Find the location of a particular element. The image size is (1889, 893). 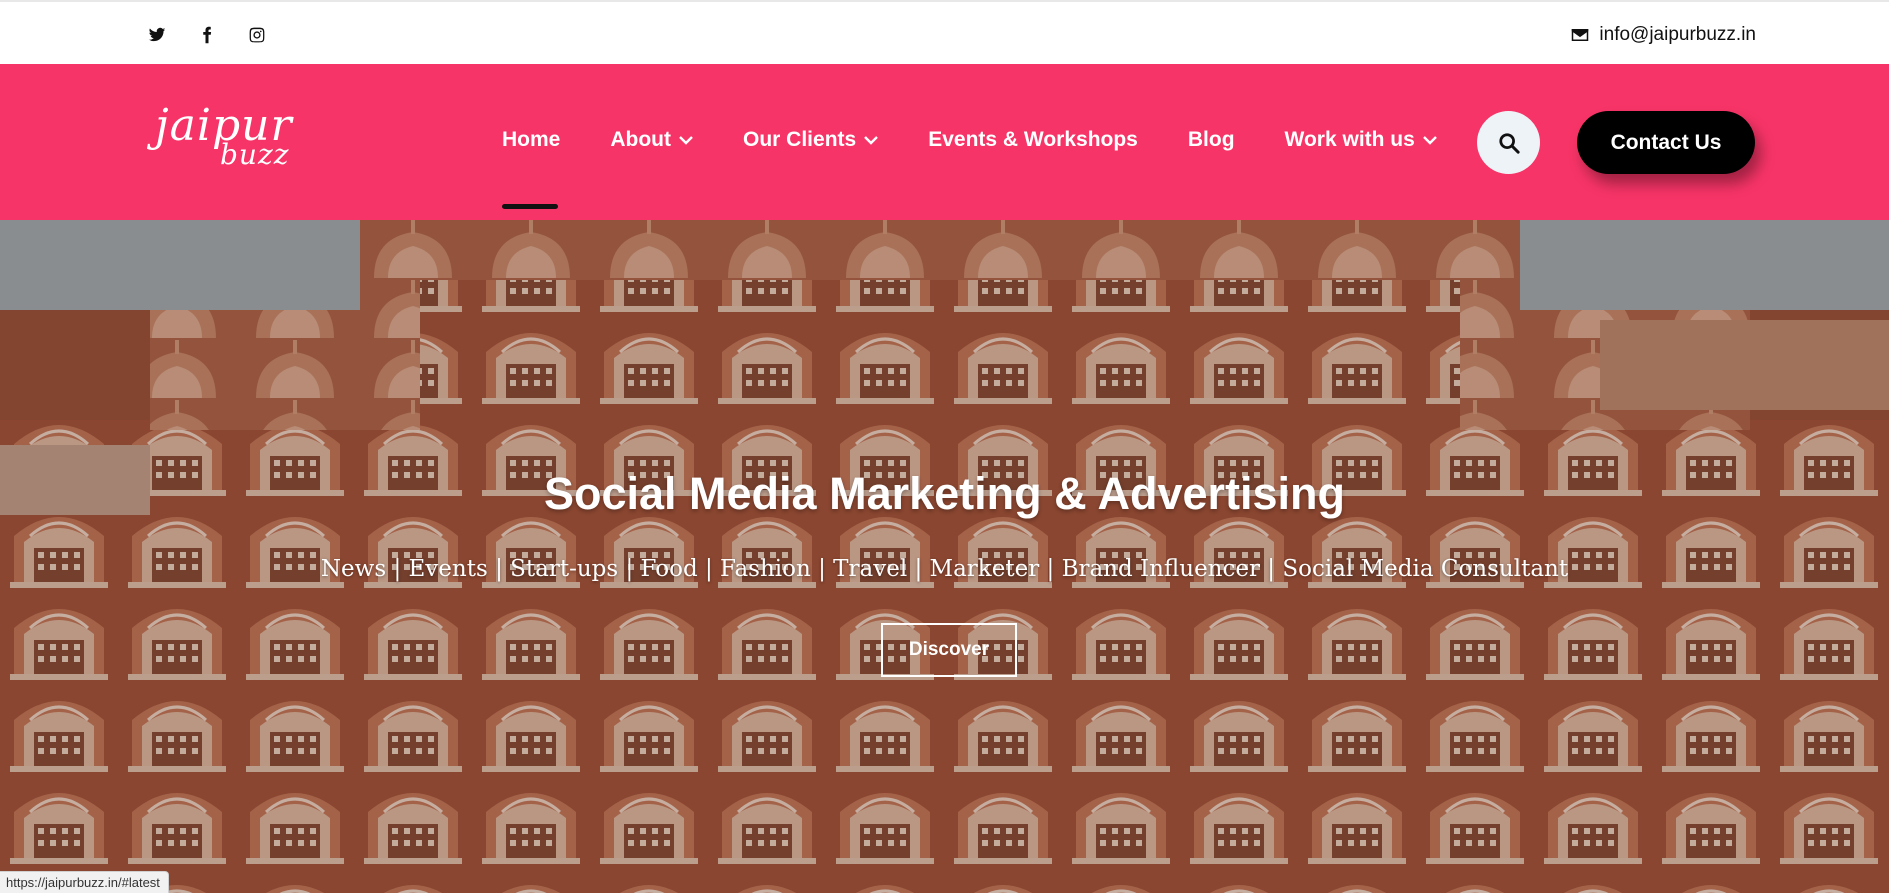

nav-label: Blog is located at coordinates (1211, 140).